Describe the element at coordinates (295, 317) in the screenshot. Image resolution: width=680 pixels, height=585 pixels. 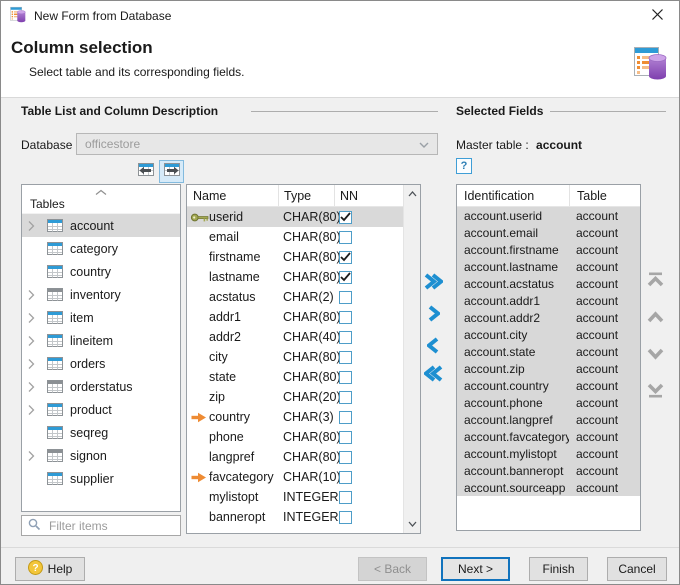
I see `column-row-addr1: addr1 CHAR(80)` at that location.